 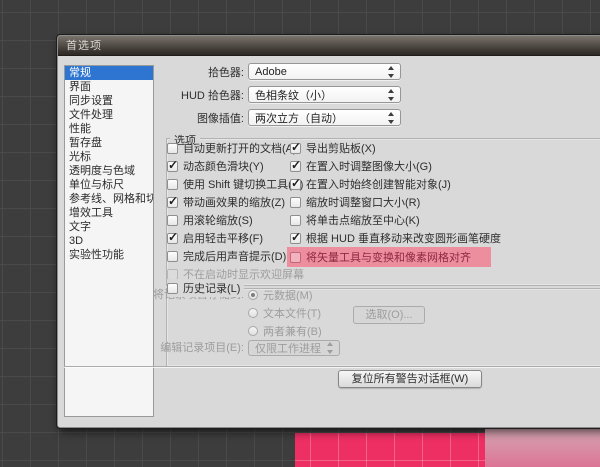 I want to click on sidebar-item: 参考线、网格和切片, so click(x=109, y=199).